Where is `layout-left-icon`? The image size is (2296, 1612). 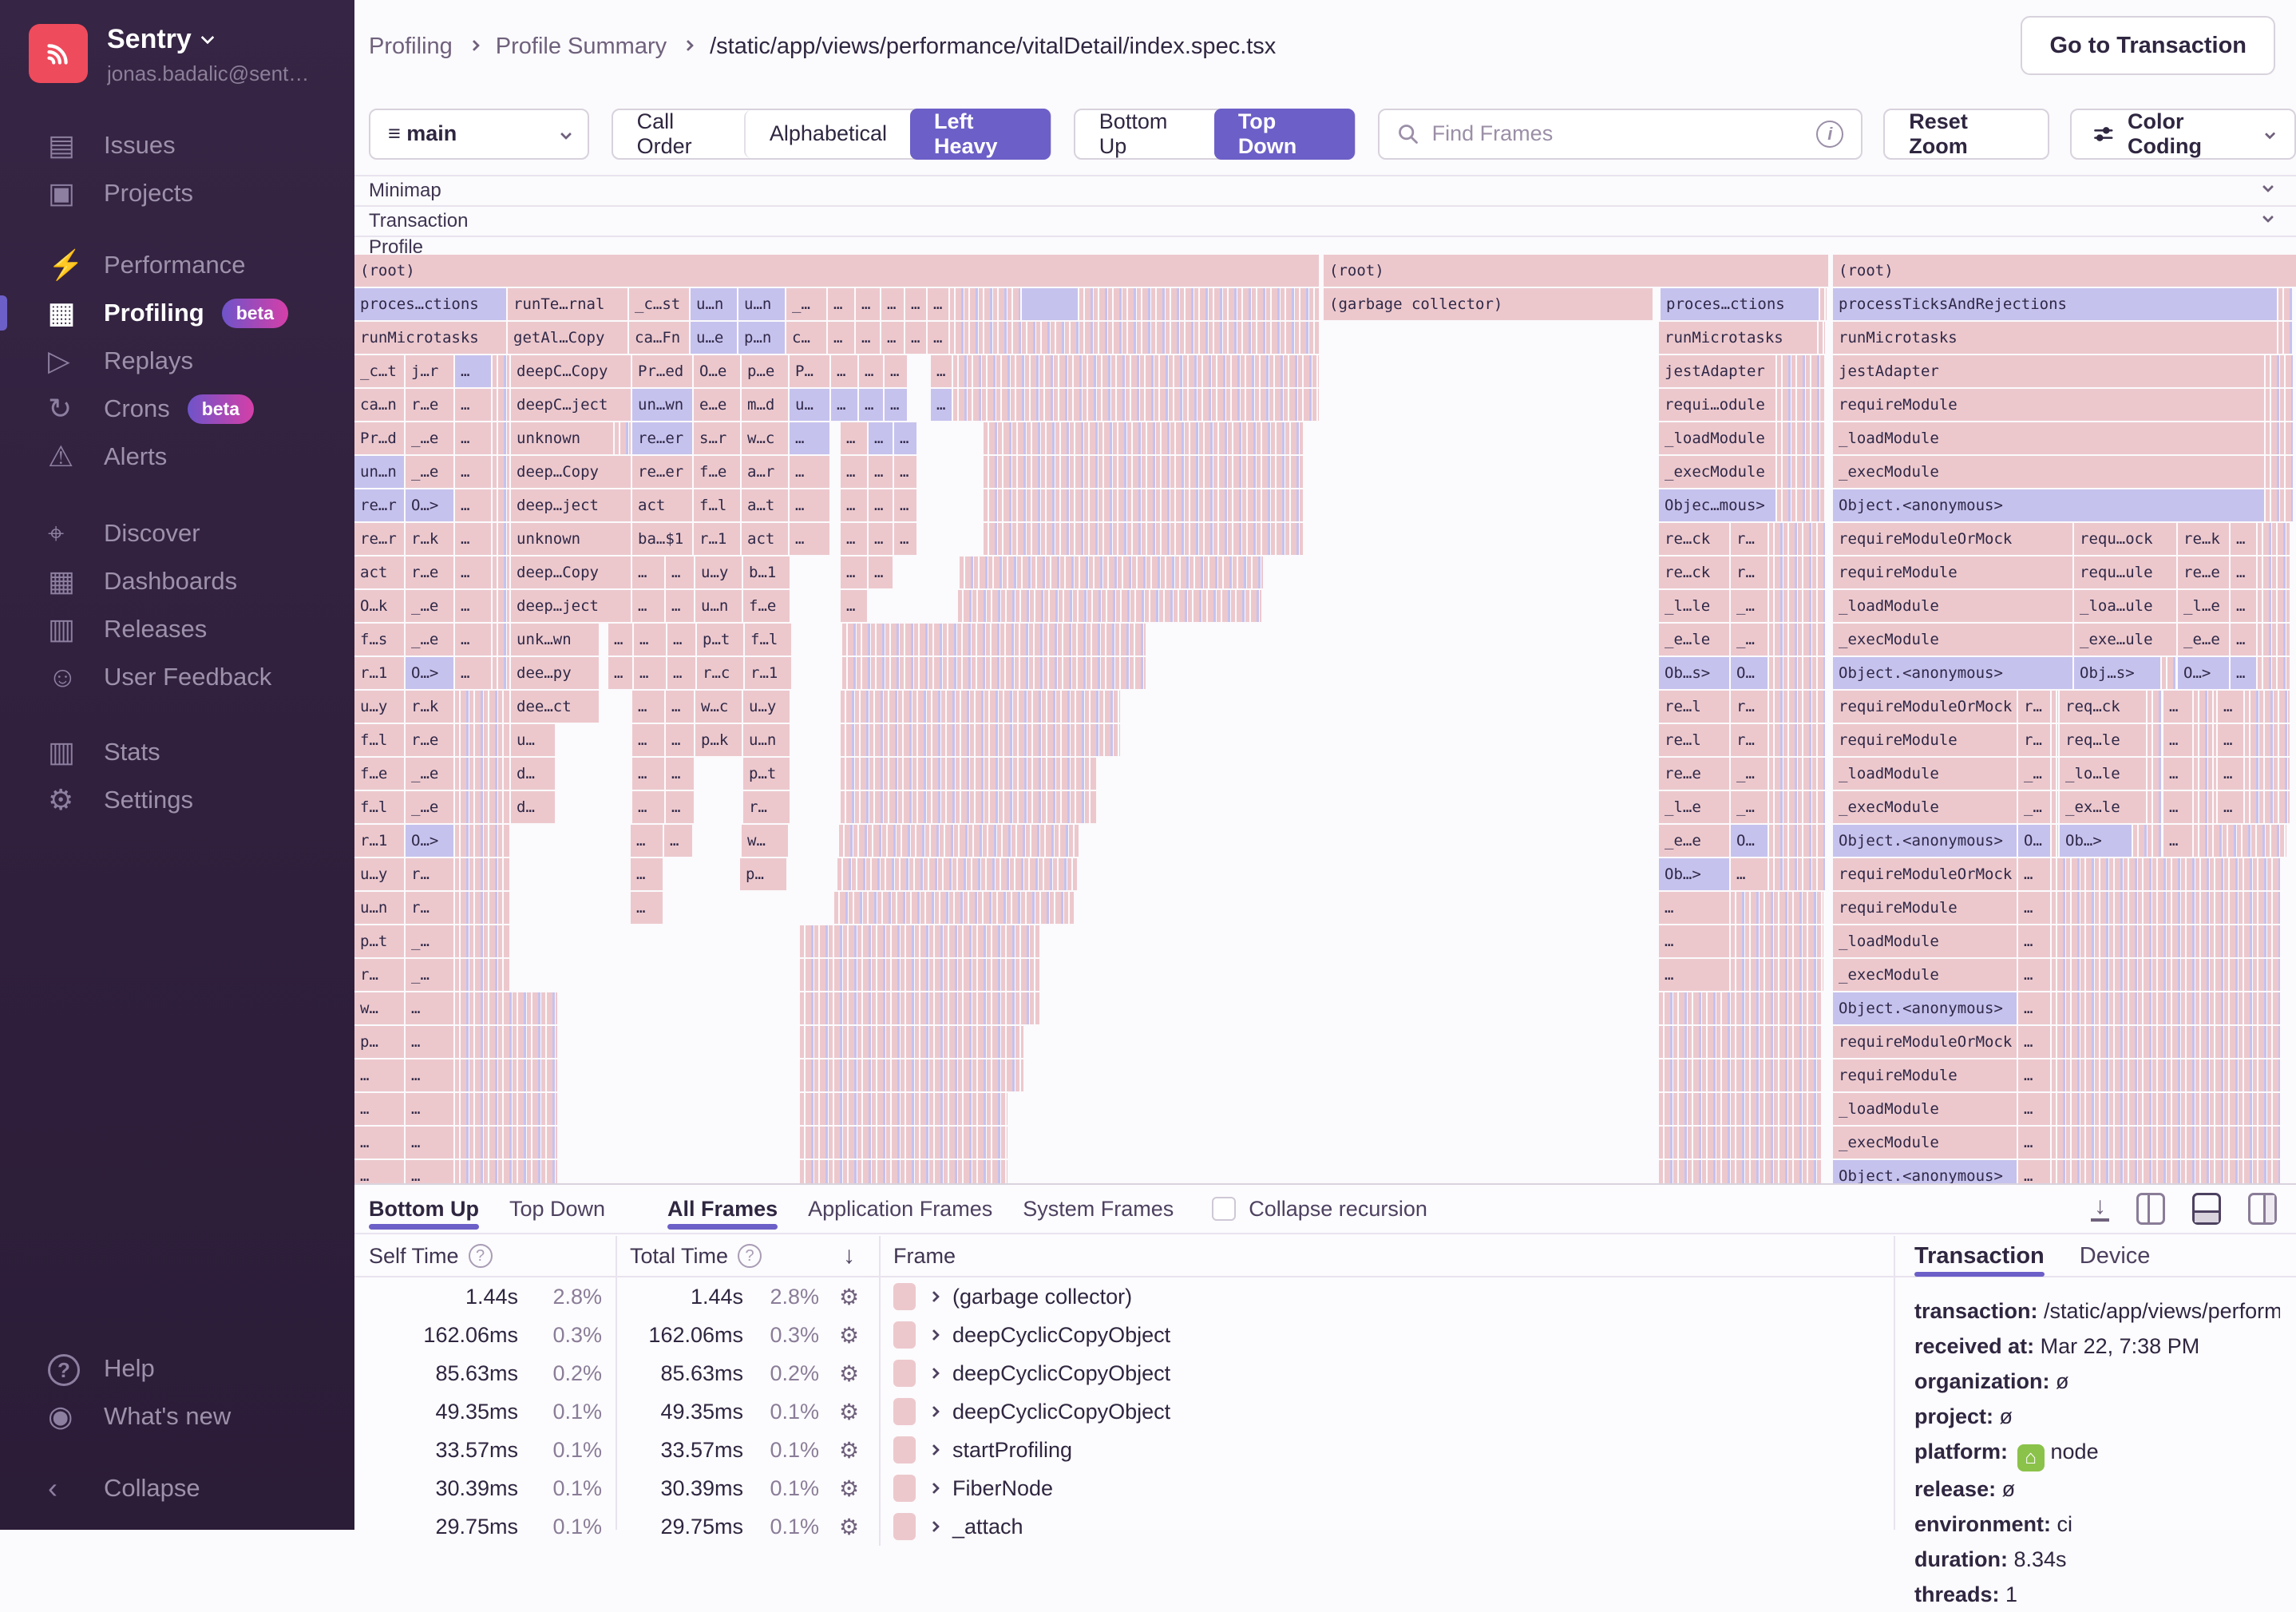 layout-left-icon is located at coordinates (2150, 1209).